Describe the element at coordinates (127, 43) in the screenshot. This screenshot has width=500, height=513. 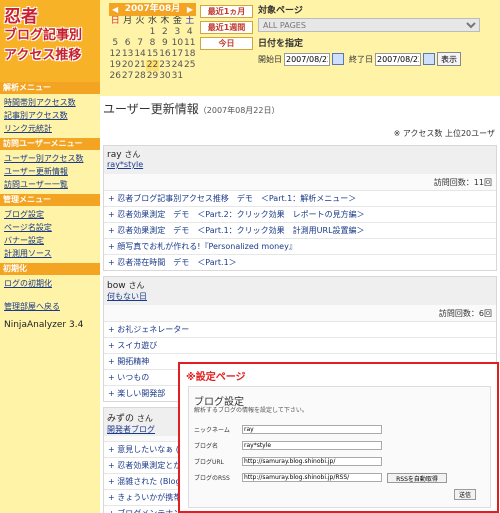
I see `calendar-day: 6` at that location.